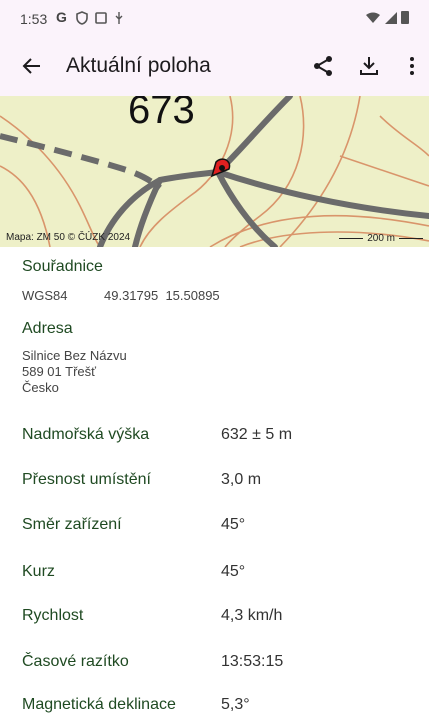 The width and height of the screenshot is (429, 715). I want to click on device-direction-label: Směr zařízení, so click(72, 524).